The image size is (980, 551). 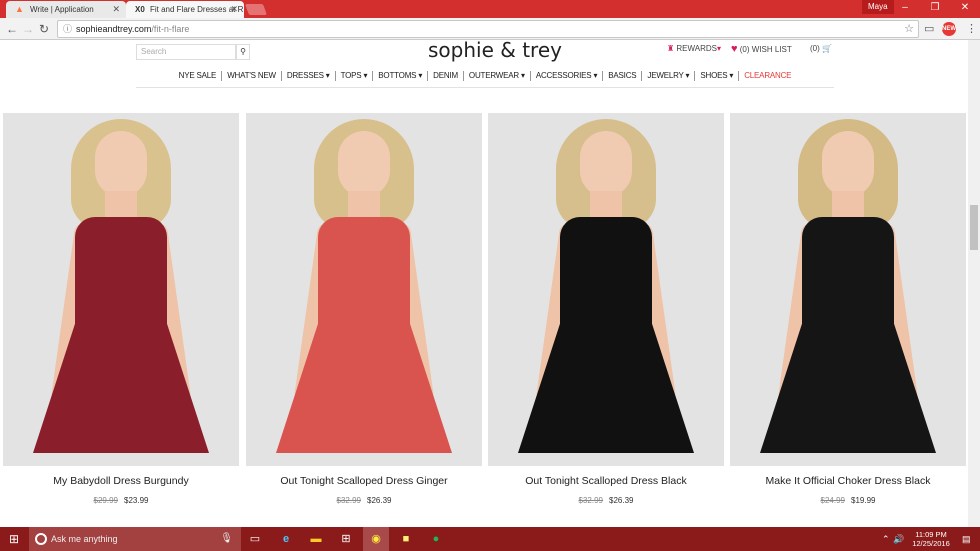 What do you see at coordinates (929, 29) in the screenshot?
I see `cast-icon: ▭` at bounding box center [929, 29].